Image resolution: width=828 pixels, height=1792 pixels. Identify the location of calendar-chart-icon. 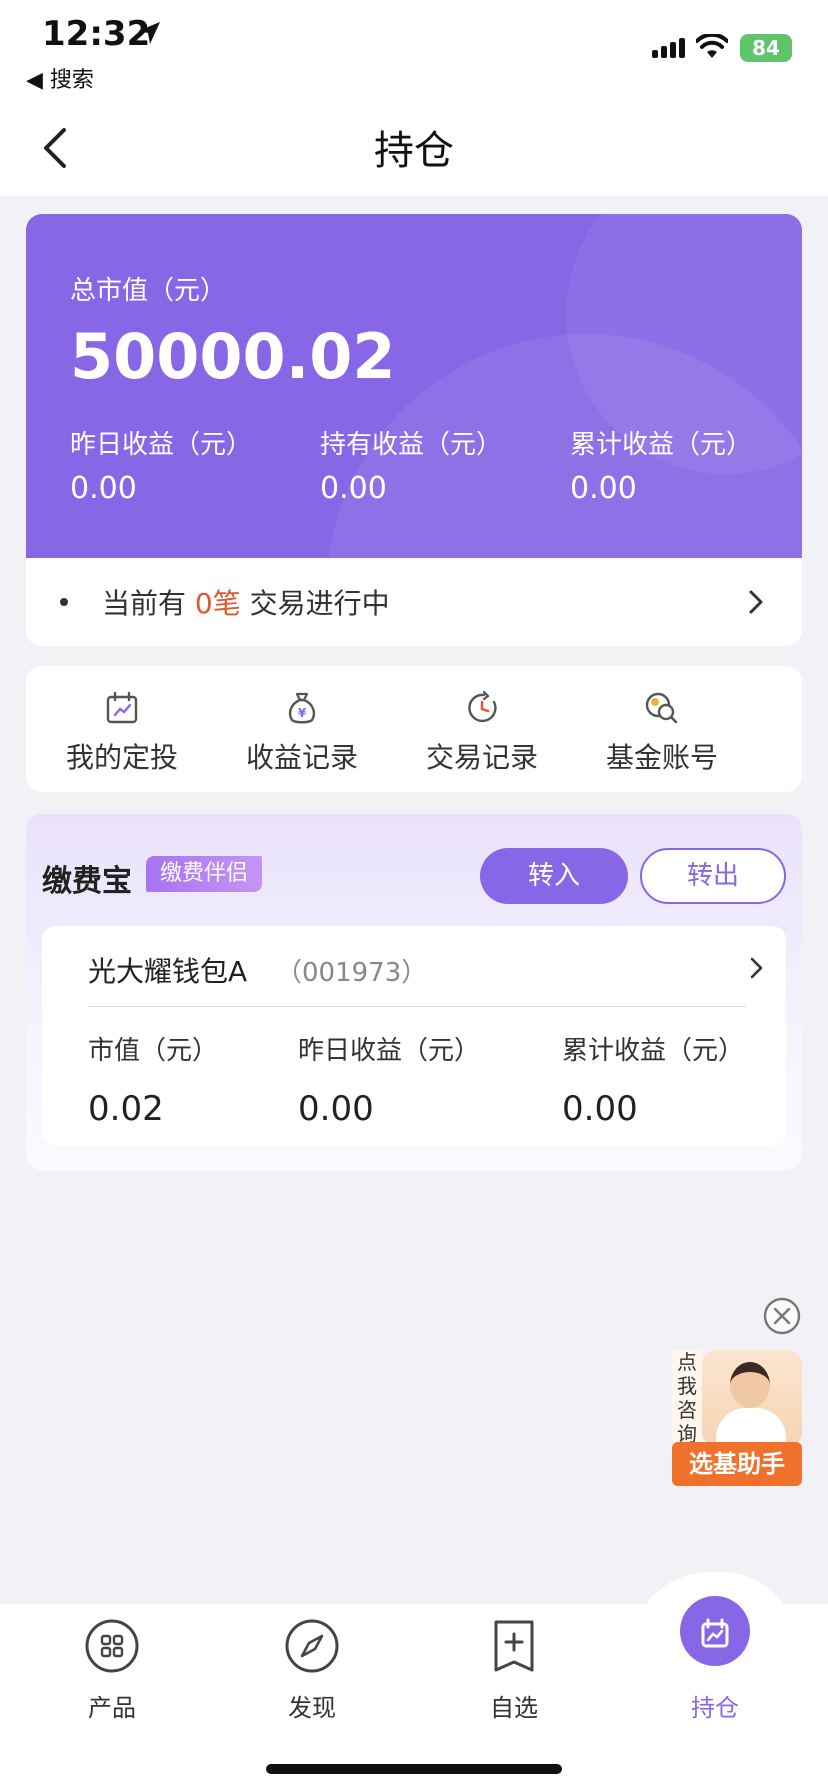
(122, 707).